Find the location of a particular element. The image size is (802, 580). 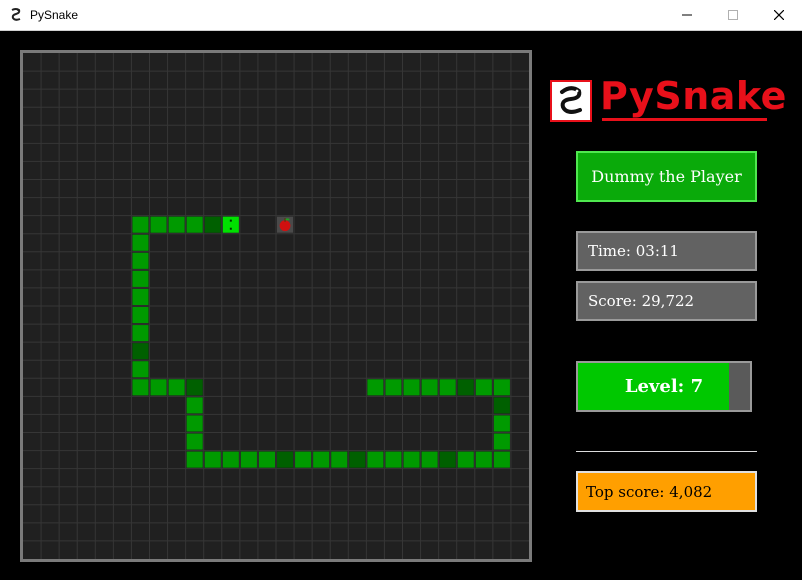

level-display: Level: 7 is located at coordinates (664, 386).